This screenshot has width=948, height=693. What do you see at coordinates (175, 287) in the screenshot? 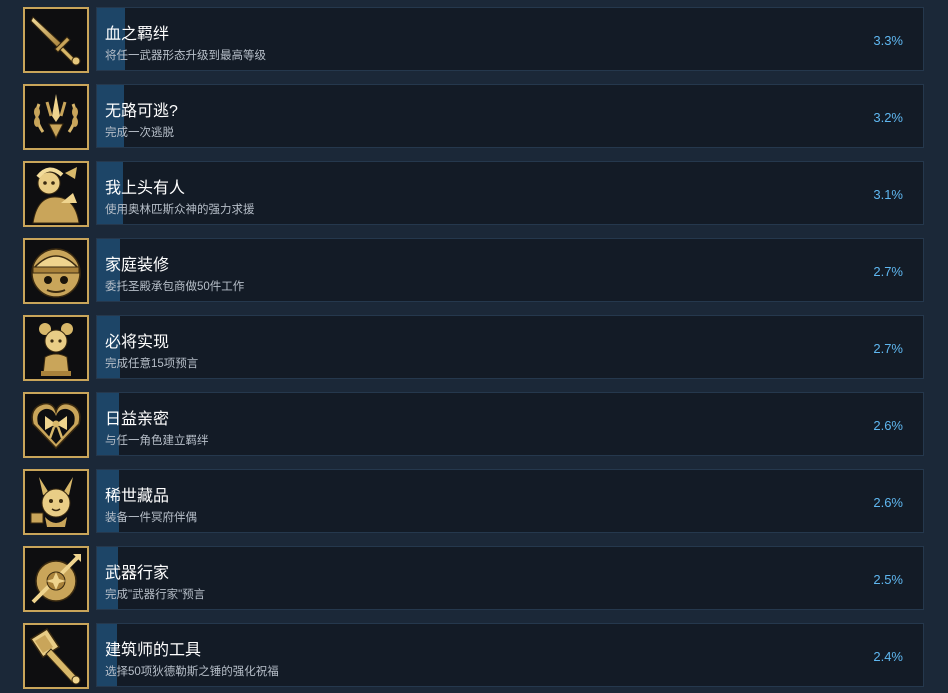
I see `achievement-description: 委托圣殿承包商做50件工作` at bounding box center [175, 287].